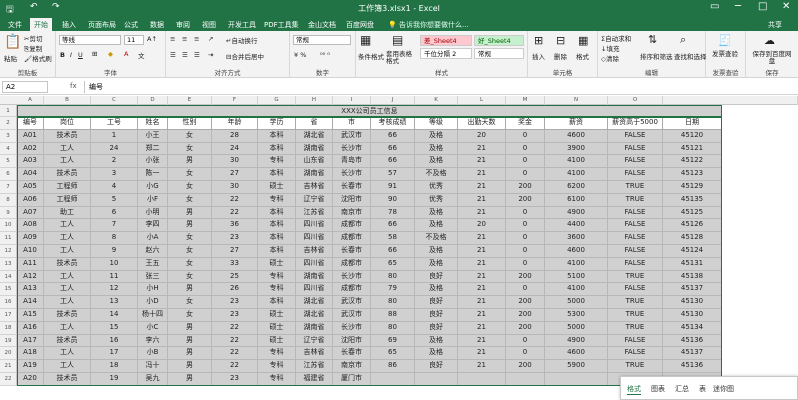  I want to click on table-cell: 19, so click(114, 379).